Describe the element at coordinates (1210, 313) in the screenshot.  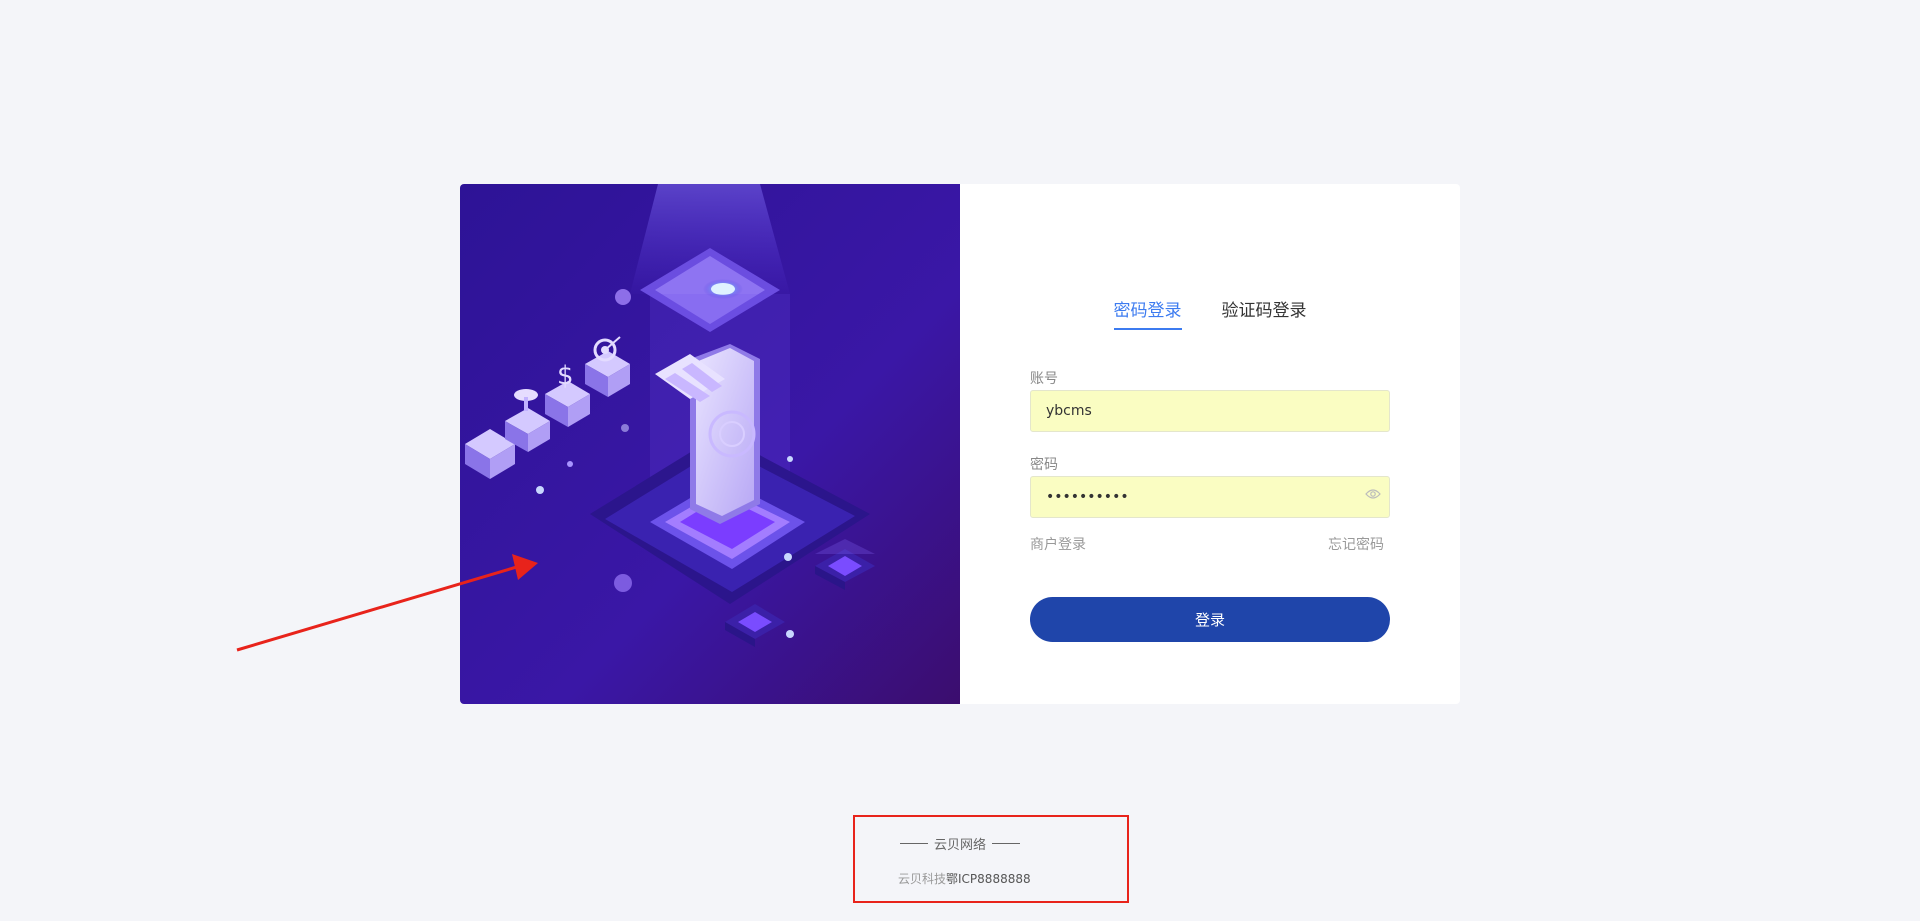
I see `login-tabs: 密码登录 验证码登录` at that location.